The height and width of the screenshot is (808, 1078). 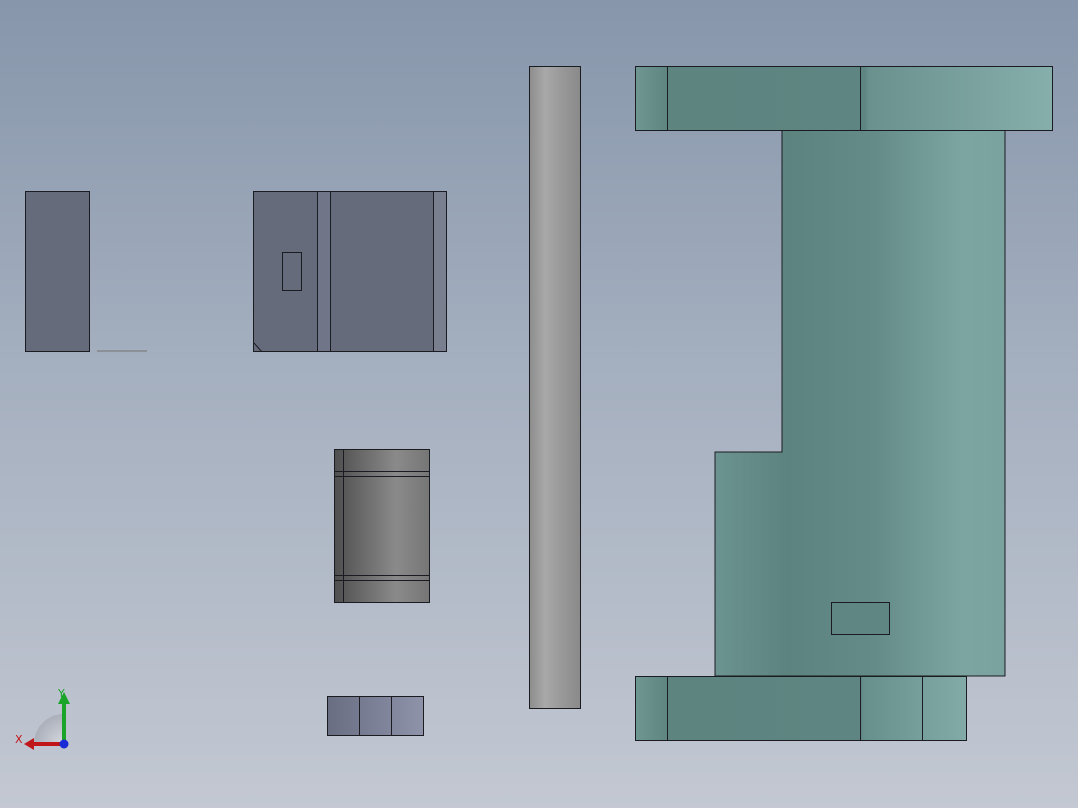 I want to click on x-axis-arrow, so click(x=29, y=744).